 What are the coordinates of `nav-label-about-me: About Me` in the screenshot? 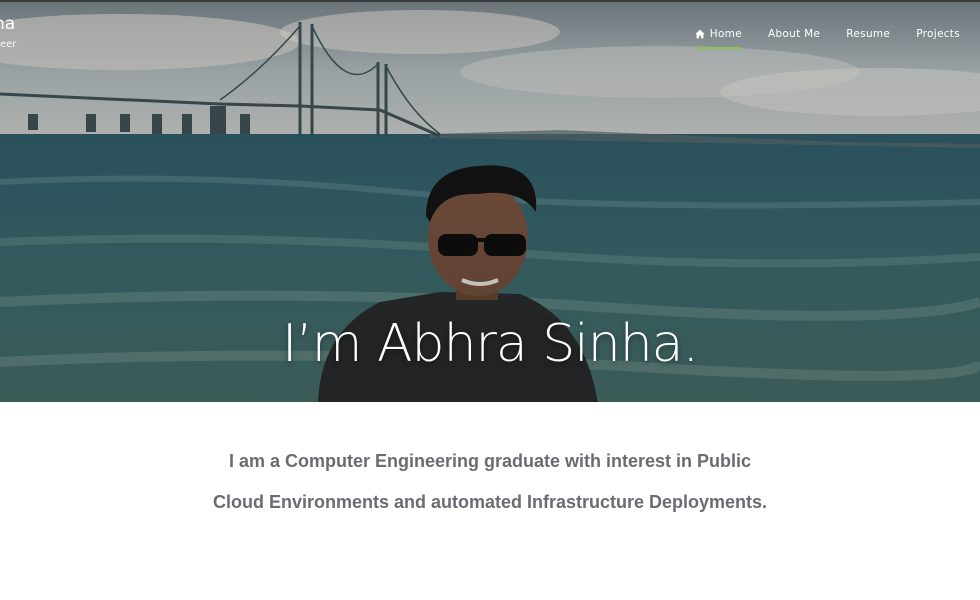 It's located at (794, 34).